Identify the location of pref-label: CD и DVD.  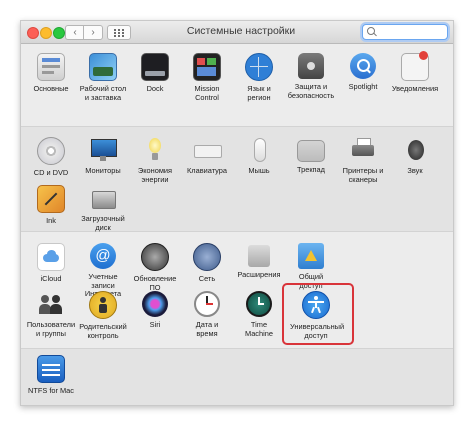
(51, 172).